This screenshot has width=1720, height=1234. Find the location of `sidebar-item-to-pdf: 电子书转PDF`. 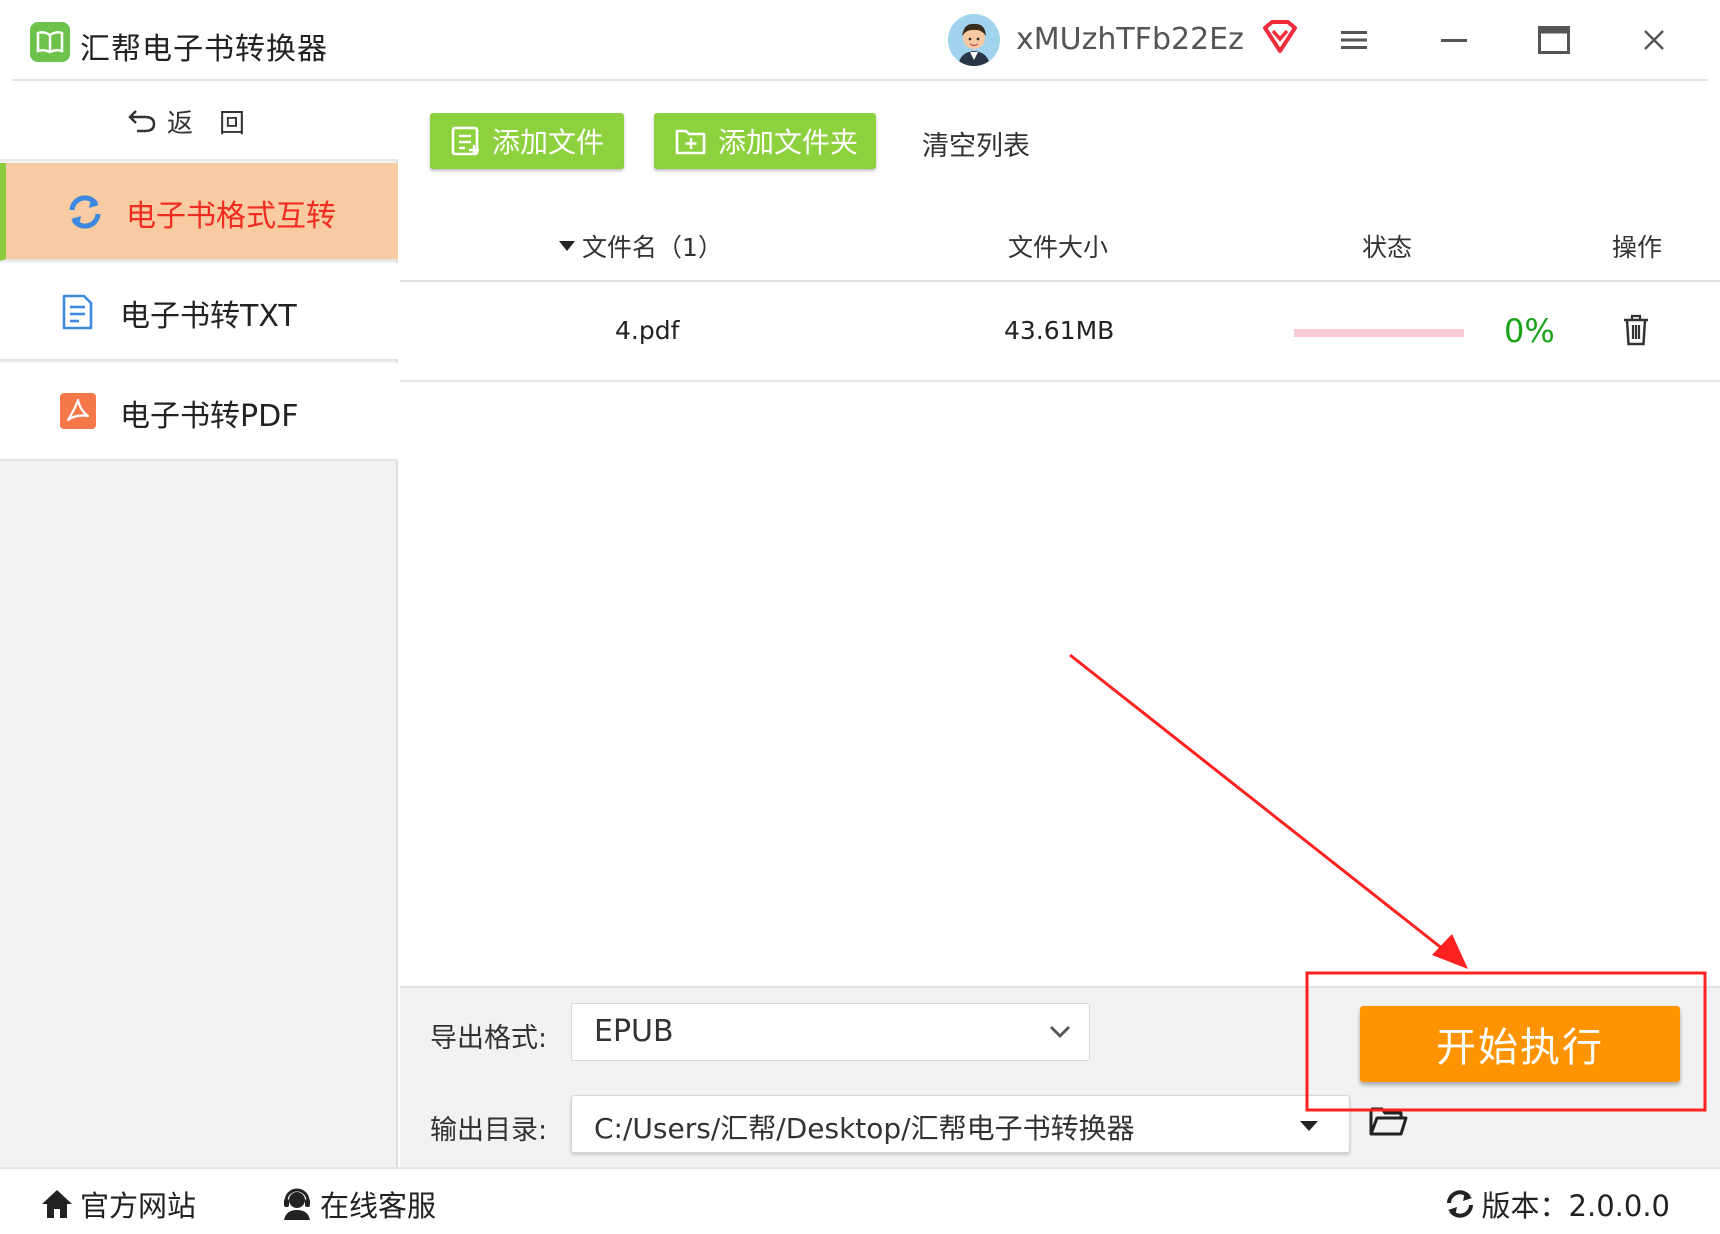

sidebar-item-to-pdf: 电子书转PDF is located at coordinates (199, 412).